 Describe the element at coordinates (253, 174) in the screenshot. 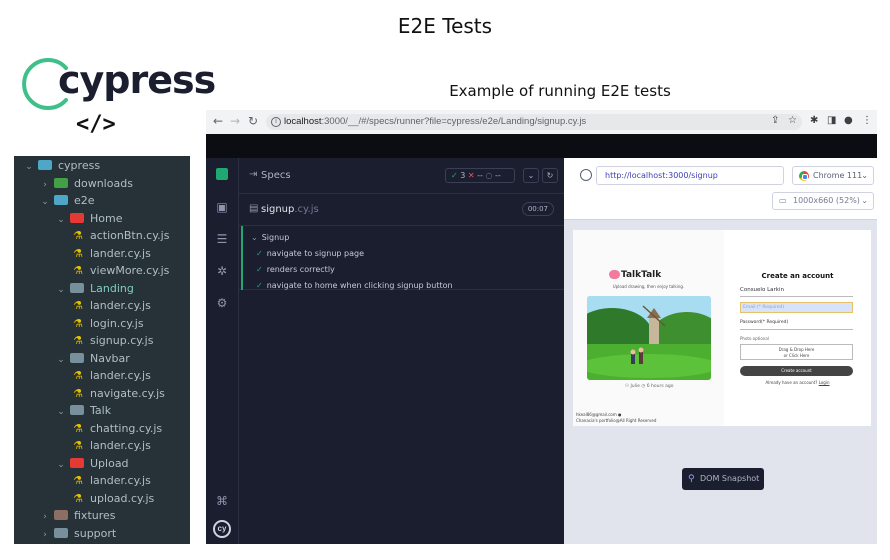

I see `specs-toggle-icon: ⇥` at that location.